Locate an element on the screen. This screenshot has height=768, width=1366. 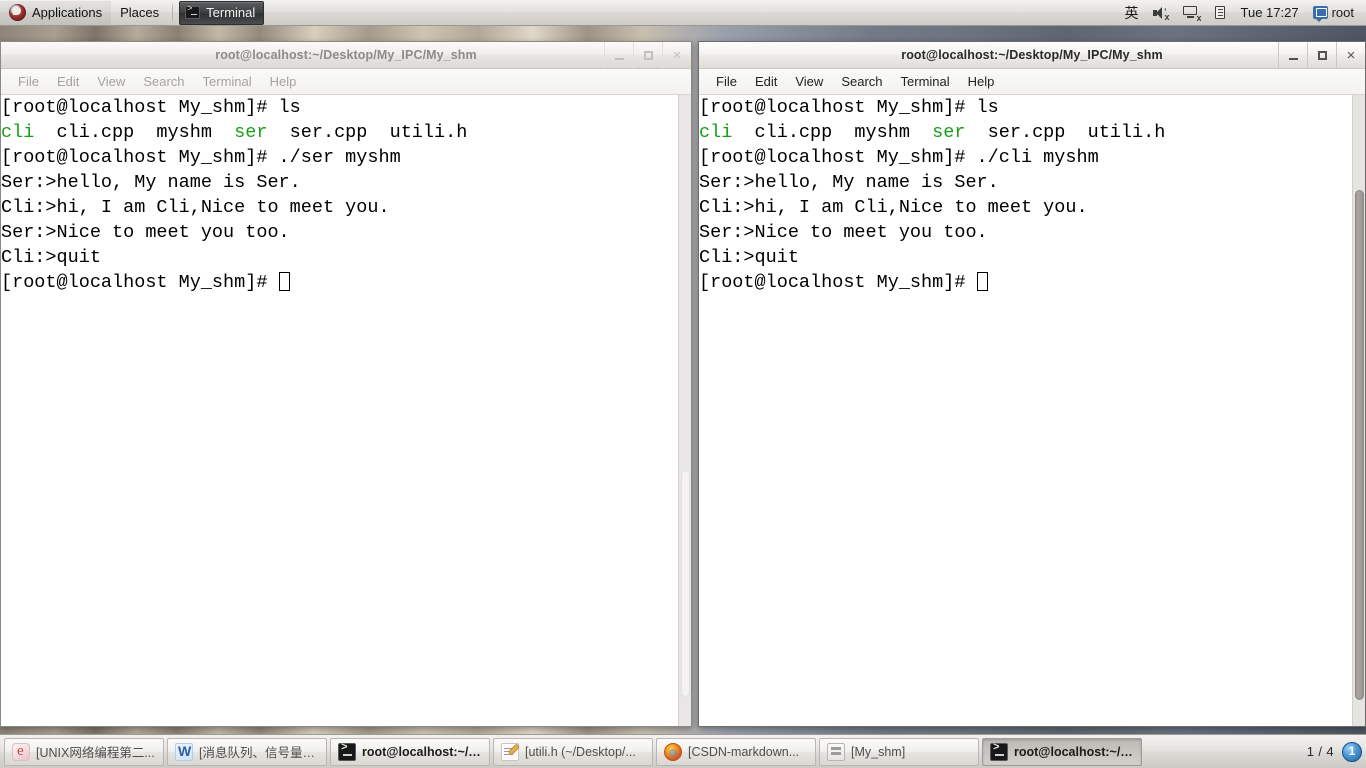
network-tray-button: x is located at coordinates (1191, 13).